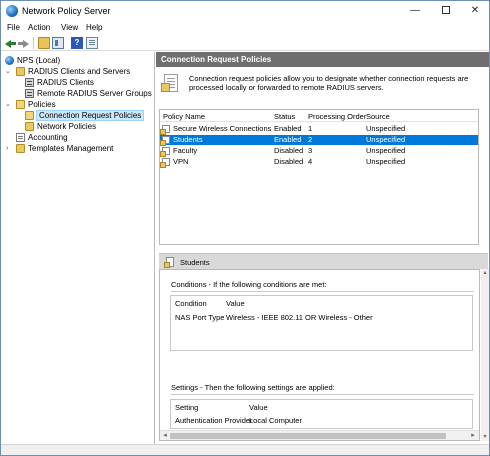  What do you see at coordinates (169, 83) in the screenshot?
I see `policy-document-icon` at bounding box center [169, 83].